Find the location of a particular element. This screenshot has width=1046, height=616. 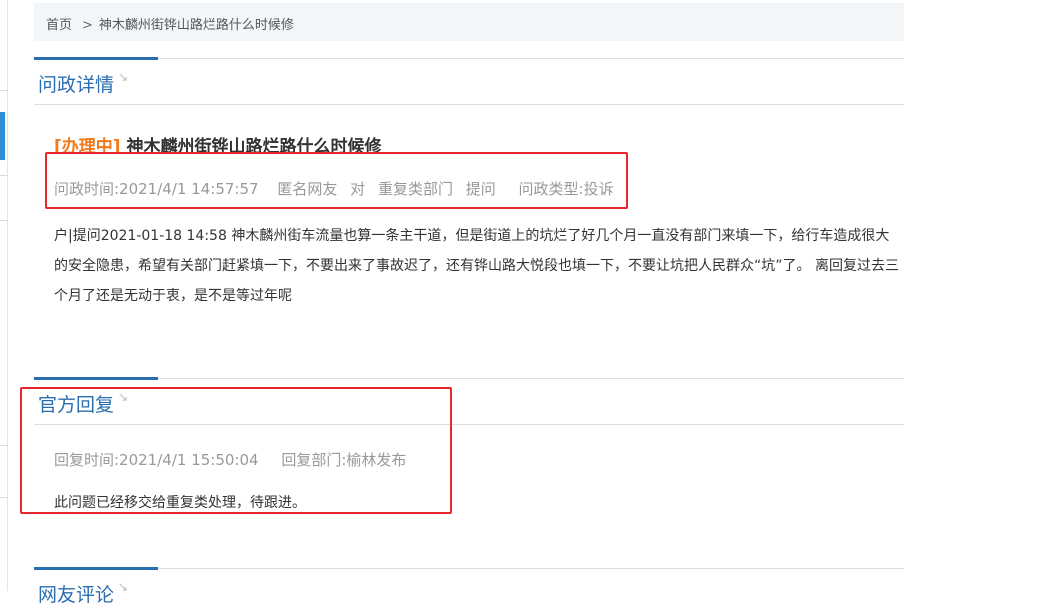

comments-section-title-text: 网友评论 is located at coordinates (76, 595).